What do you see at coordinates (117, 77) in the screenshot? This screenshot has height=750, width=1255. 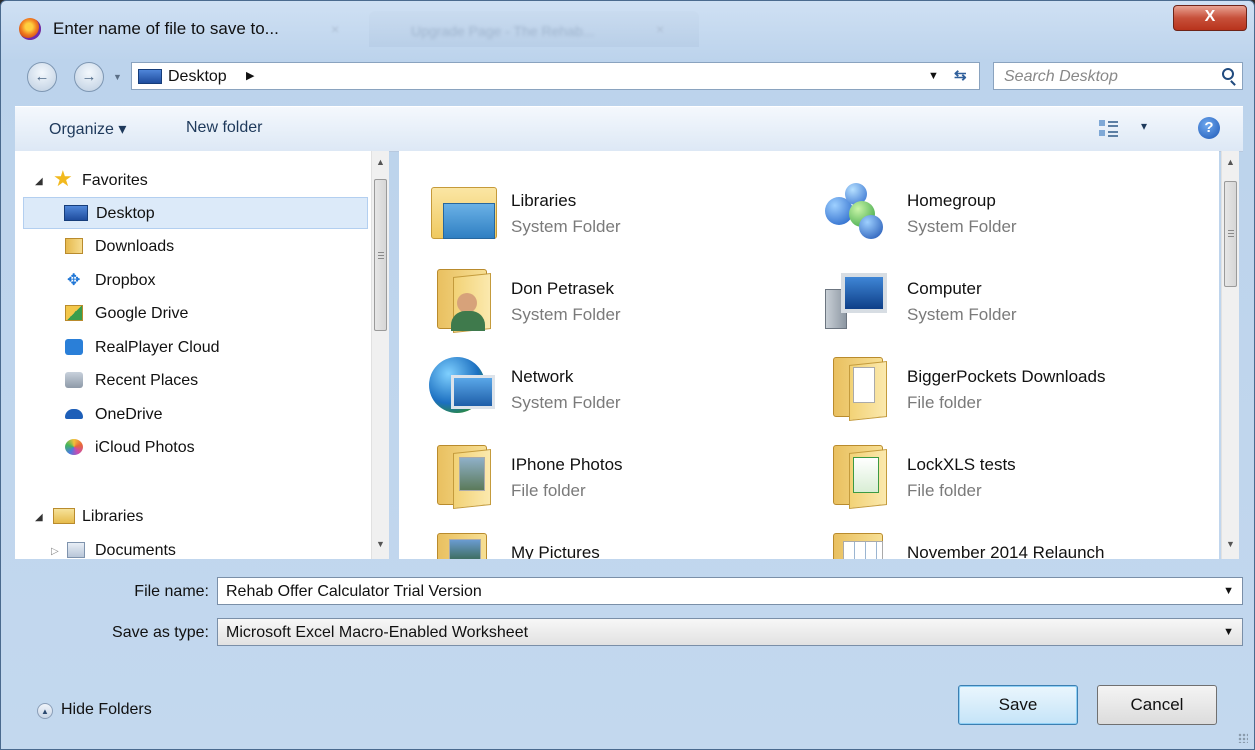 I see `recent-locations-dropdown: ▼` at bounding box center [117, 77].